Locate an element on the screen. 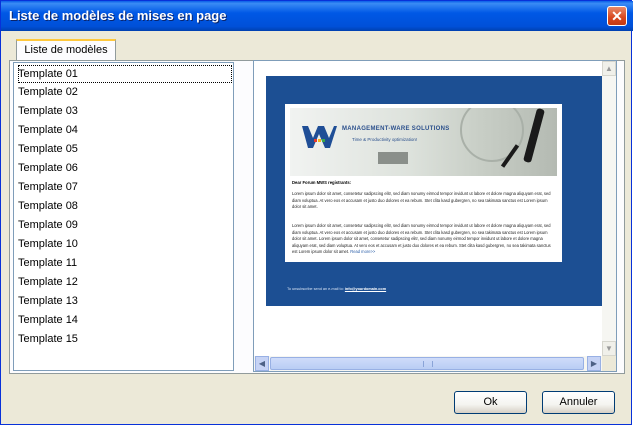  scroll-left-button: ◀ is located at coordinates (262, 363).